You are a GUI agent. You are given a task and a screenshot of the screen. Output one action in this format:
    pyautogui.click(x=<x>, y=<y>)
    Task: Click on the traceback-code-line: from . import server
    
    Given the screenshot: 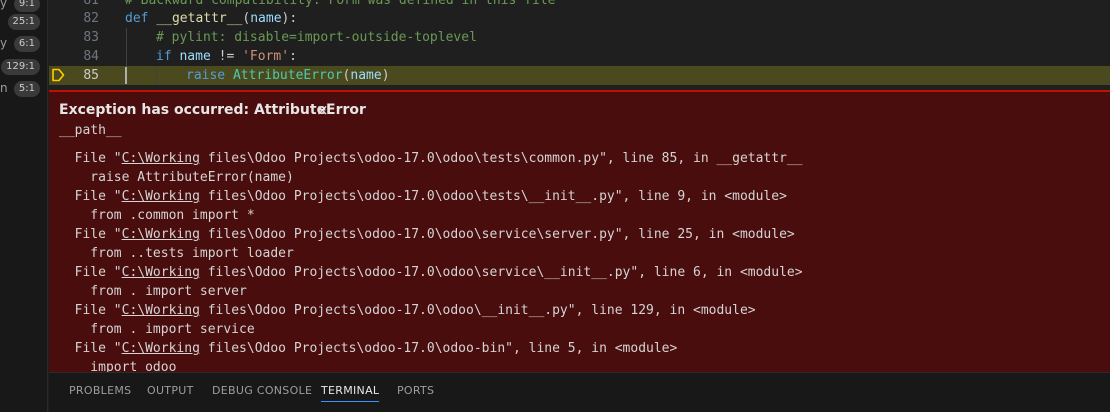 What is the action you would take?
    pyautogui.click(x=153, y=291)
    